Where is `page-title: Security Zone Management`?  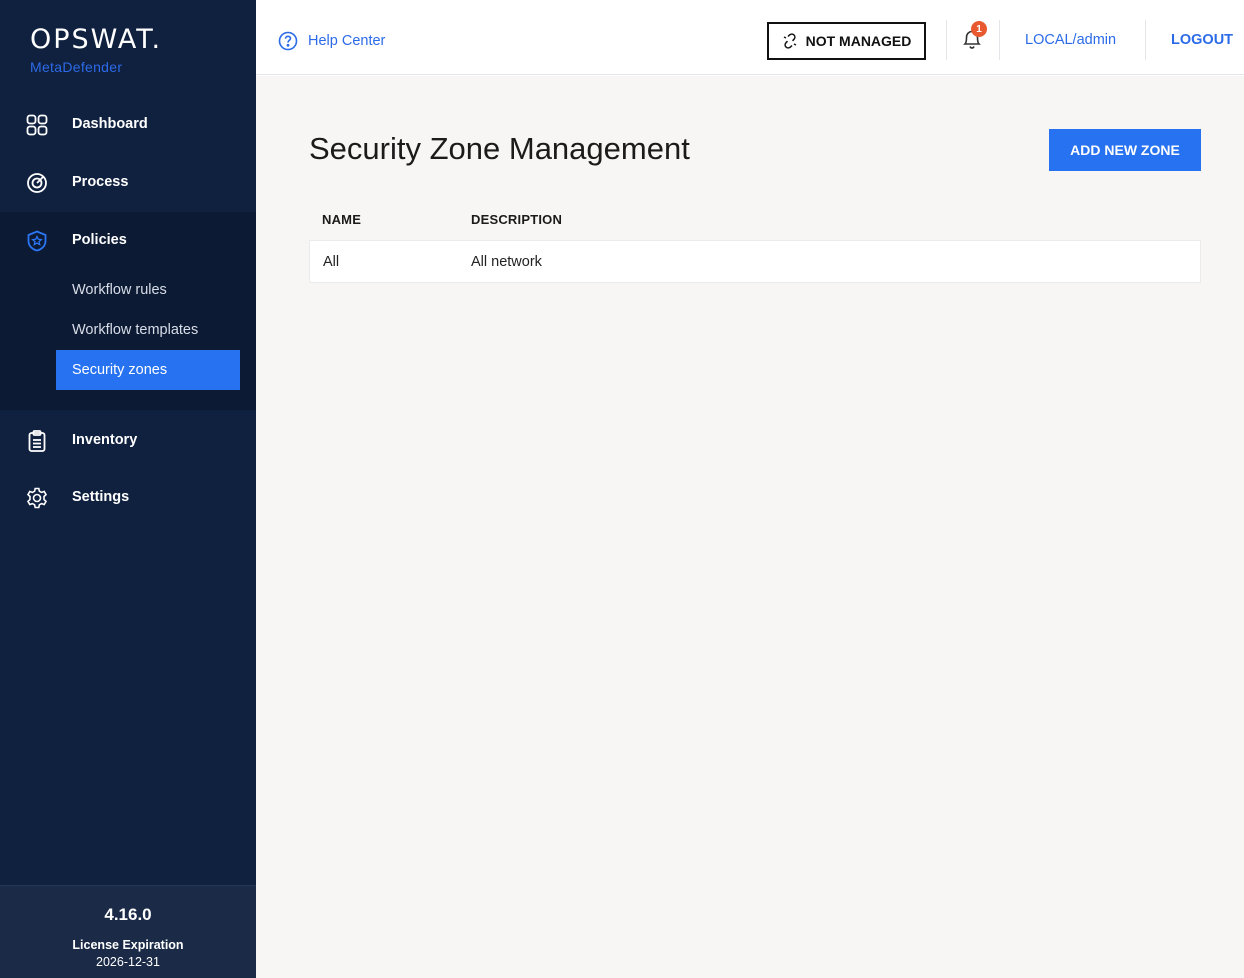 page-title: Security Zone Management is located at coordinates (499, 148).